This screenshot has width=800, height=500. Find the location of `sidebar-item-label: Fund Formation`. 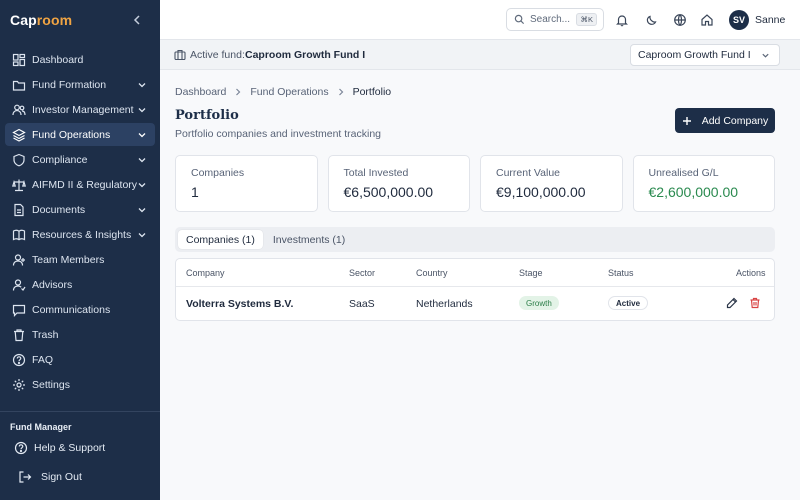

sidebar-item-label: Fund Formation is located at coordinates (69, 84).